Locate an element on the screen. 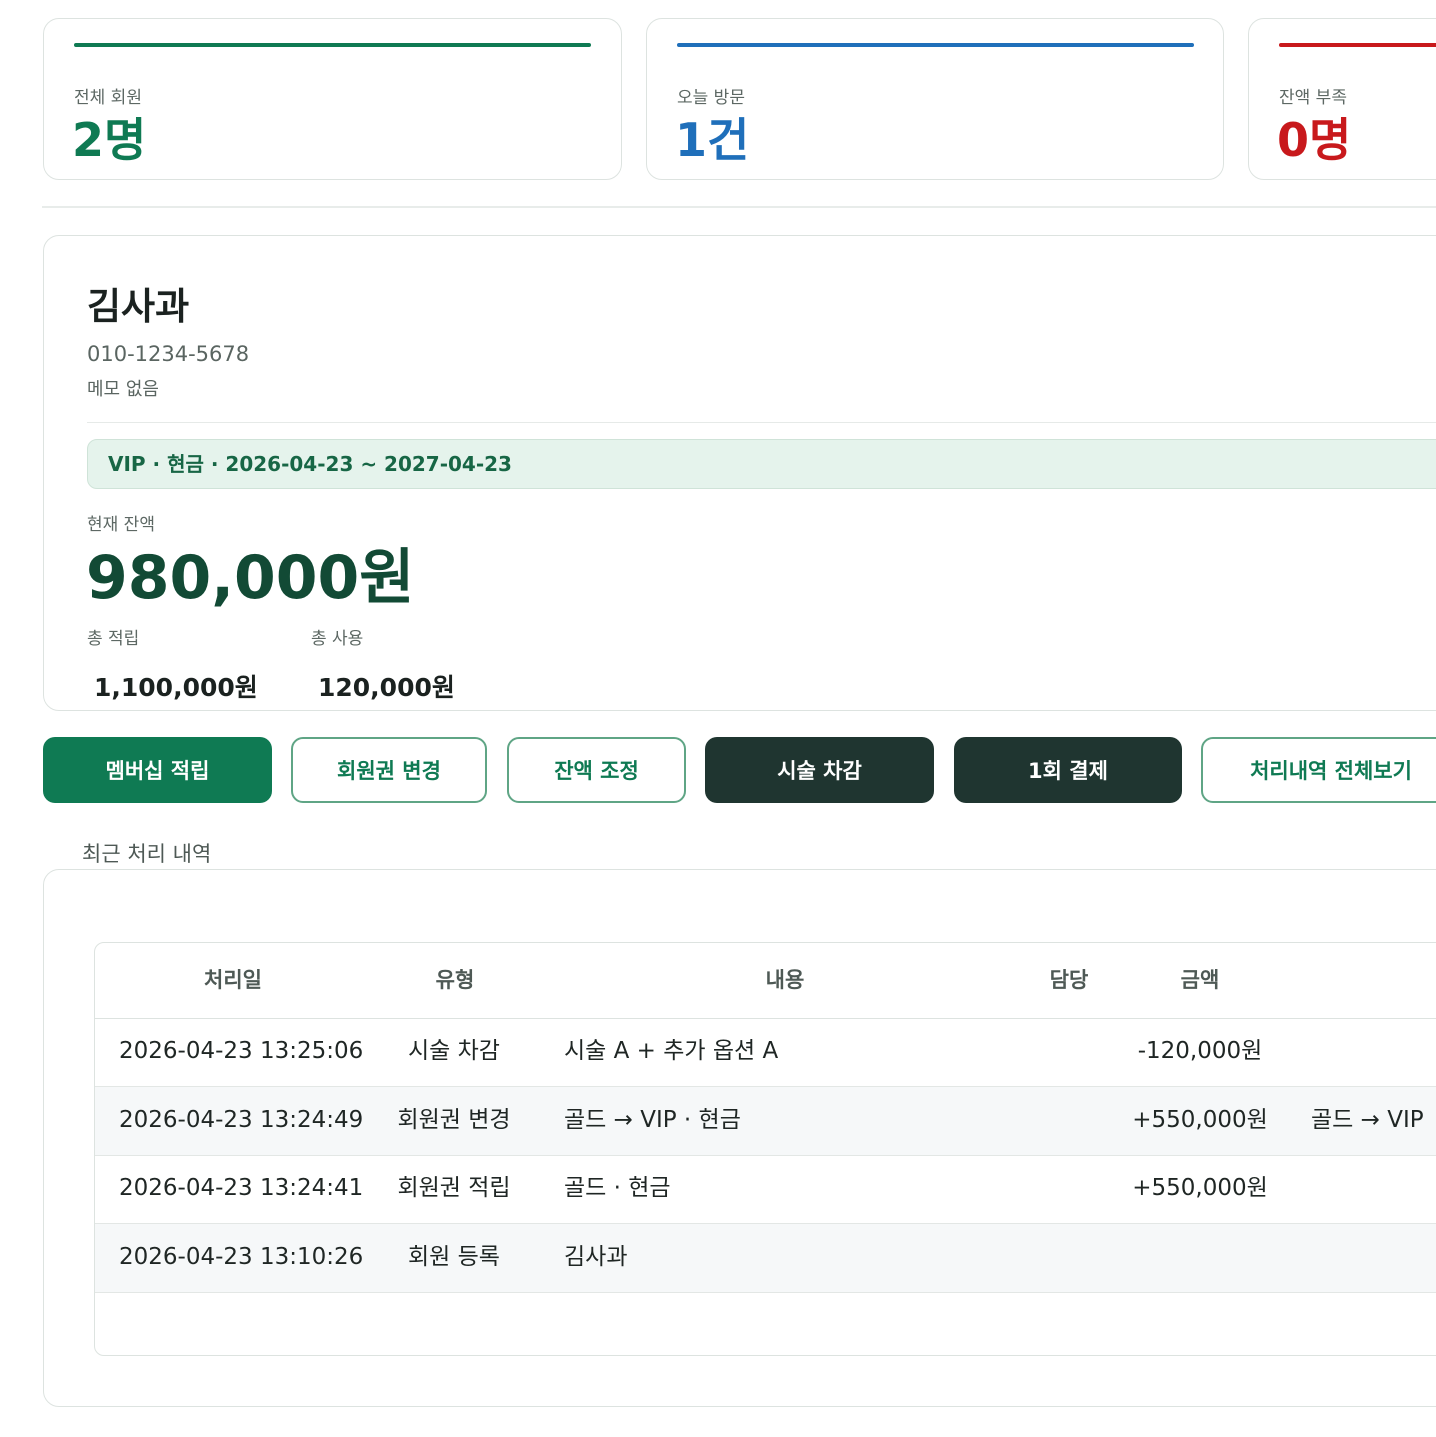 The width and height of the screenshot is (1436, 1437). balance-adjust-button: 잔액 조정 is located at coordinates (596, 770).